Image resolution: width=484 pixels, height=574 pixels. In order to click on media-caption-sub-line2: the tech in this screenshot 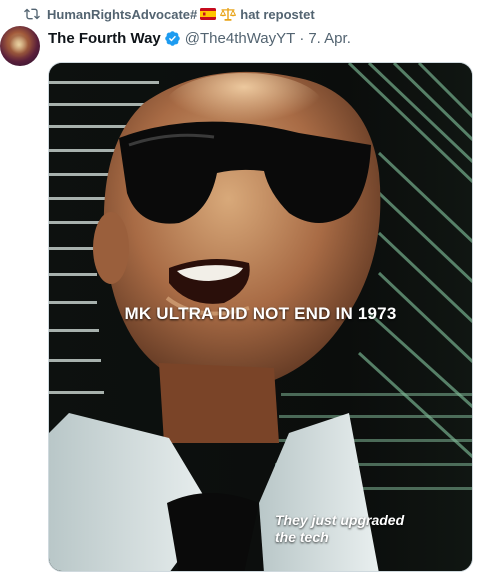, I will do `click(302, 537)`.